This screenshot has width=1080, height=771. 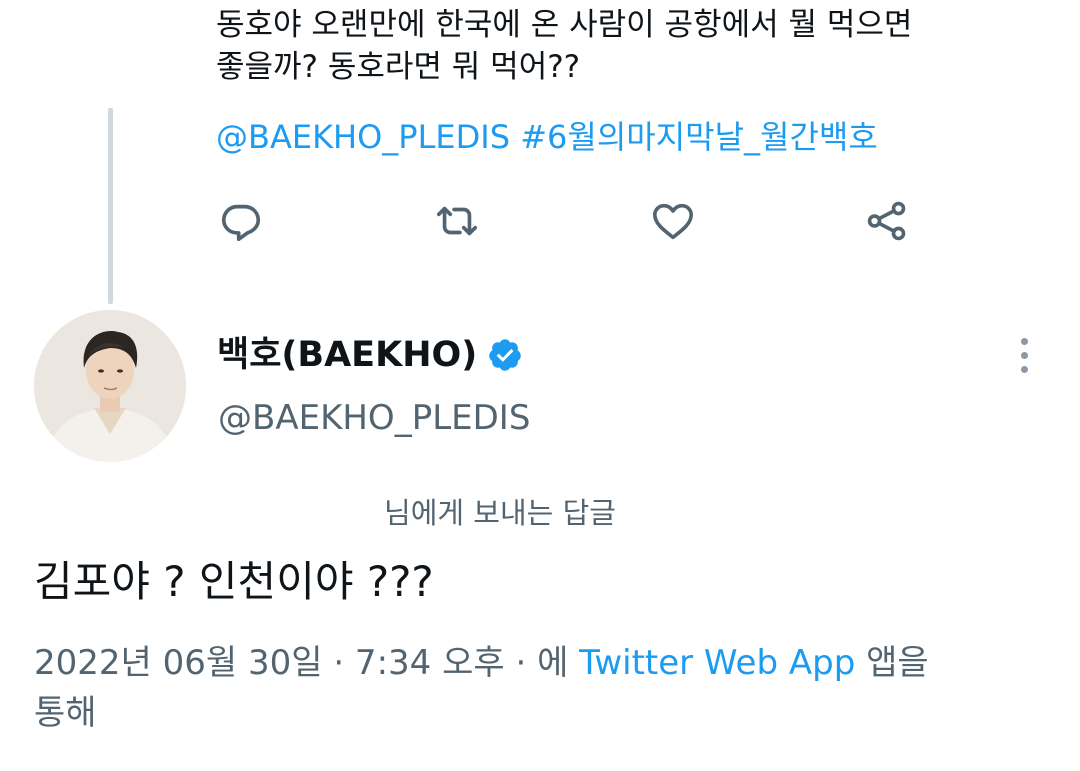 I want to click on via-suffix-line-2: 통해, so click(x=65, y=713).